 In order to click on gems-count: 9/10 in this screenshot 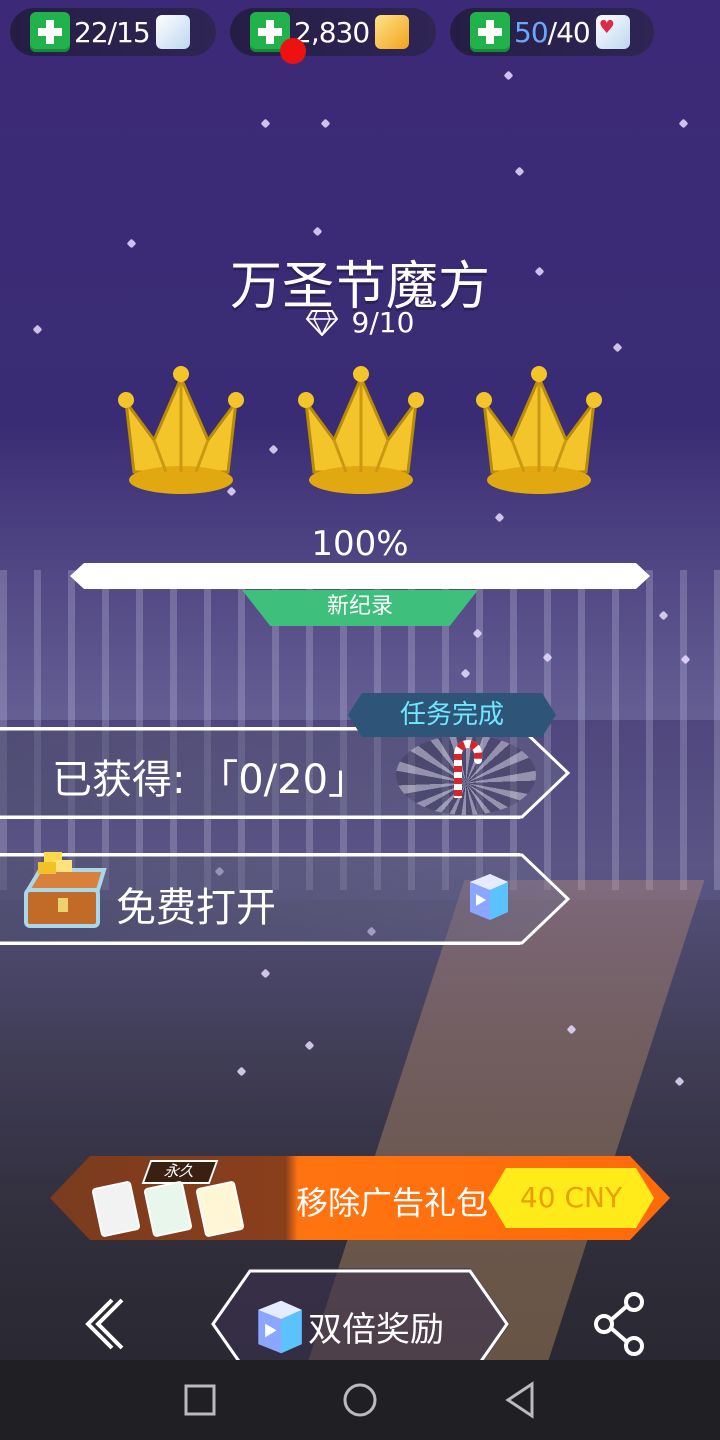, I will do `click(360, 322)`.